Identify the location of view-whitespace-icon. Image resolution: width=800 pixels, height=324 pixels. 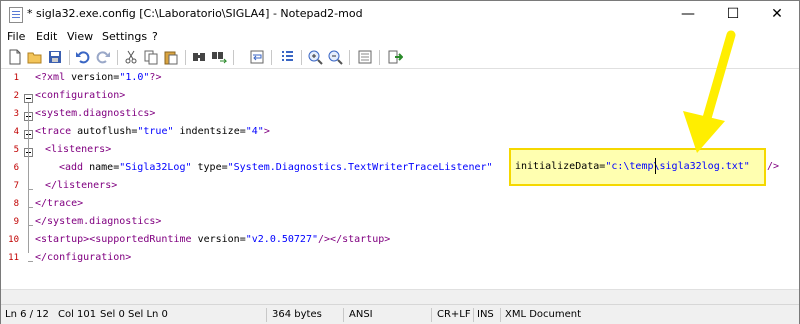
(287, 57).